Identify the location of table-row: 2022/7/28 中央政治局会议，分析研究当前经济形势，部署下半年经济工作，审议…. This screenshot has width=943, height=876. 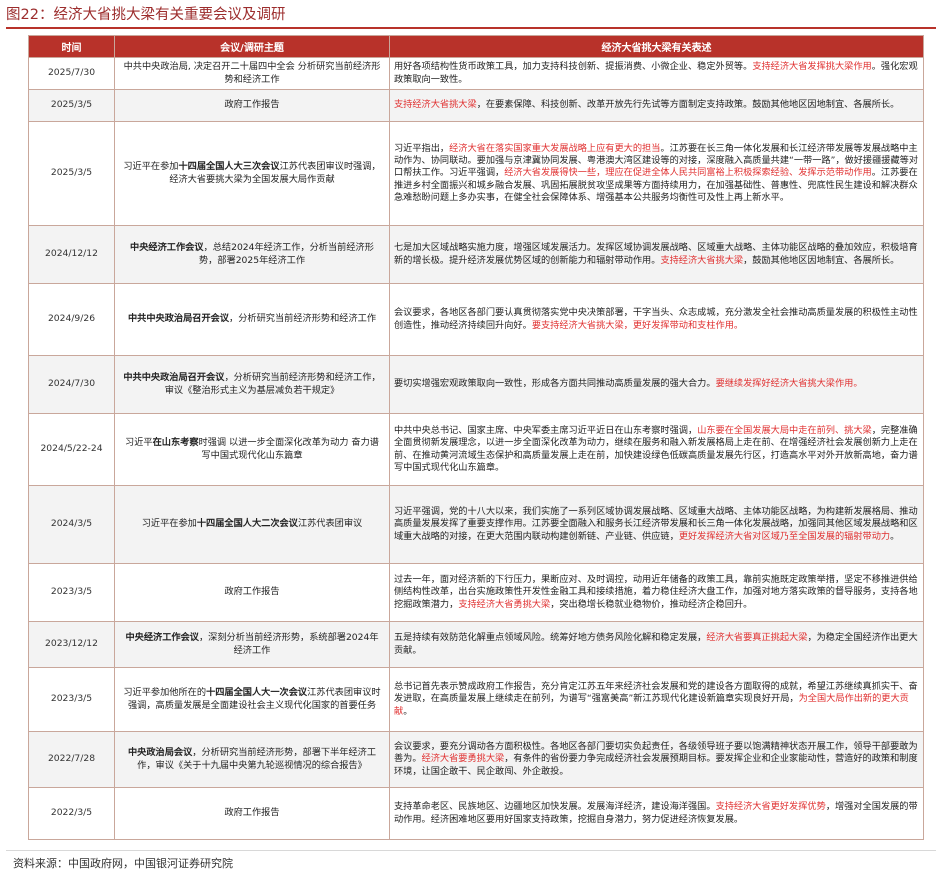
(476, 759).